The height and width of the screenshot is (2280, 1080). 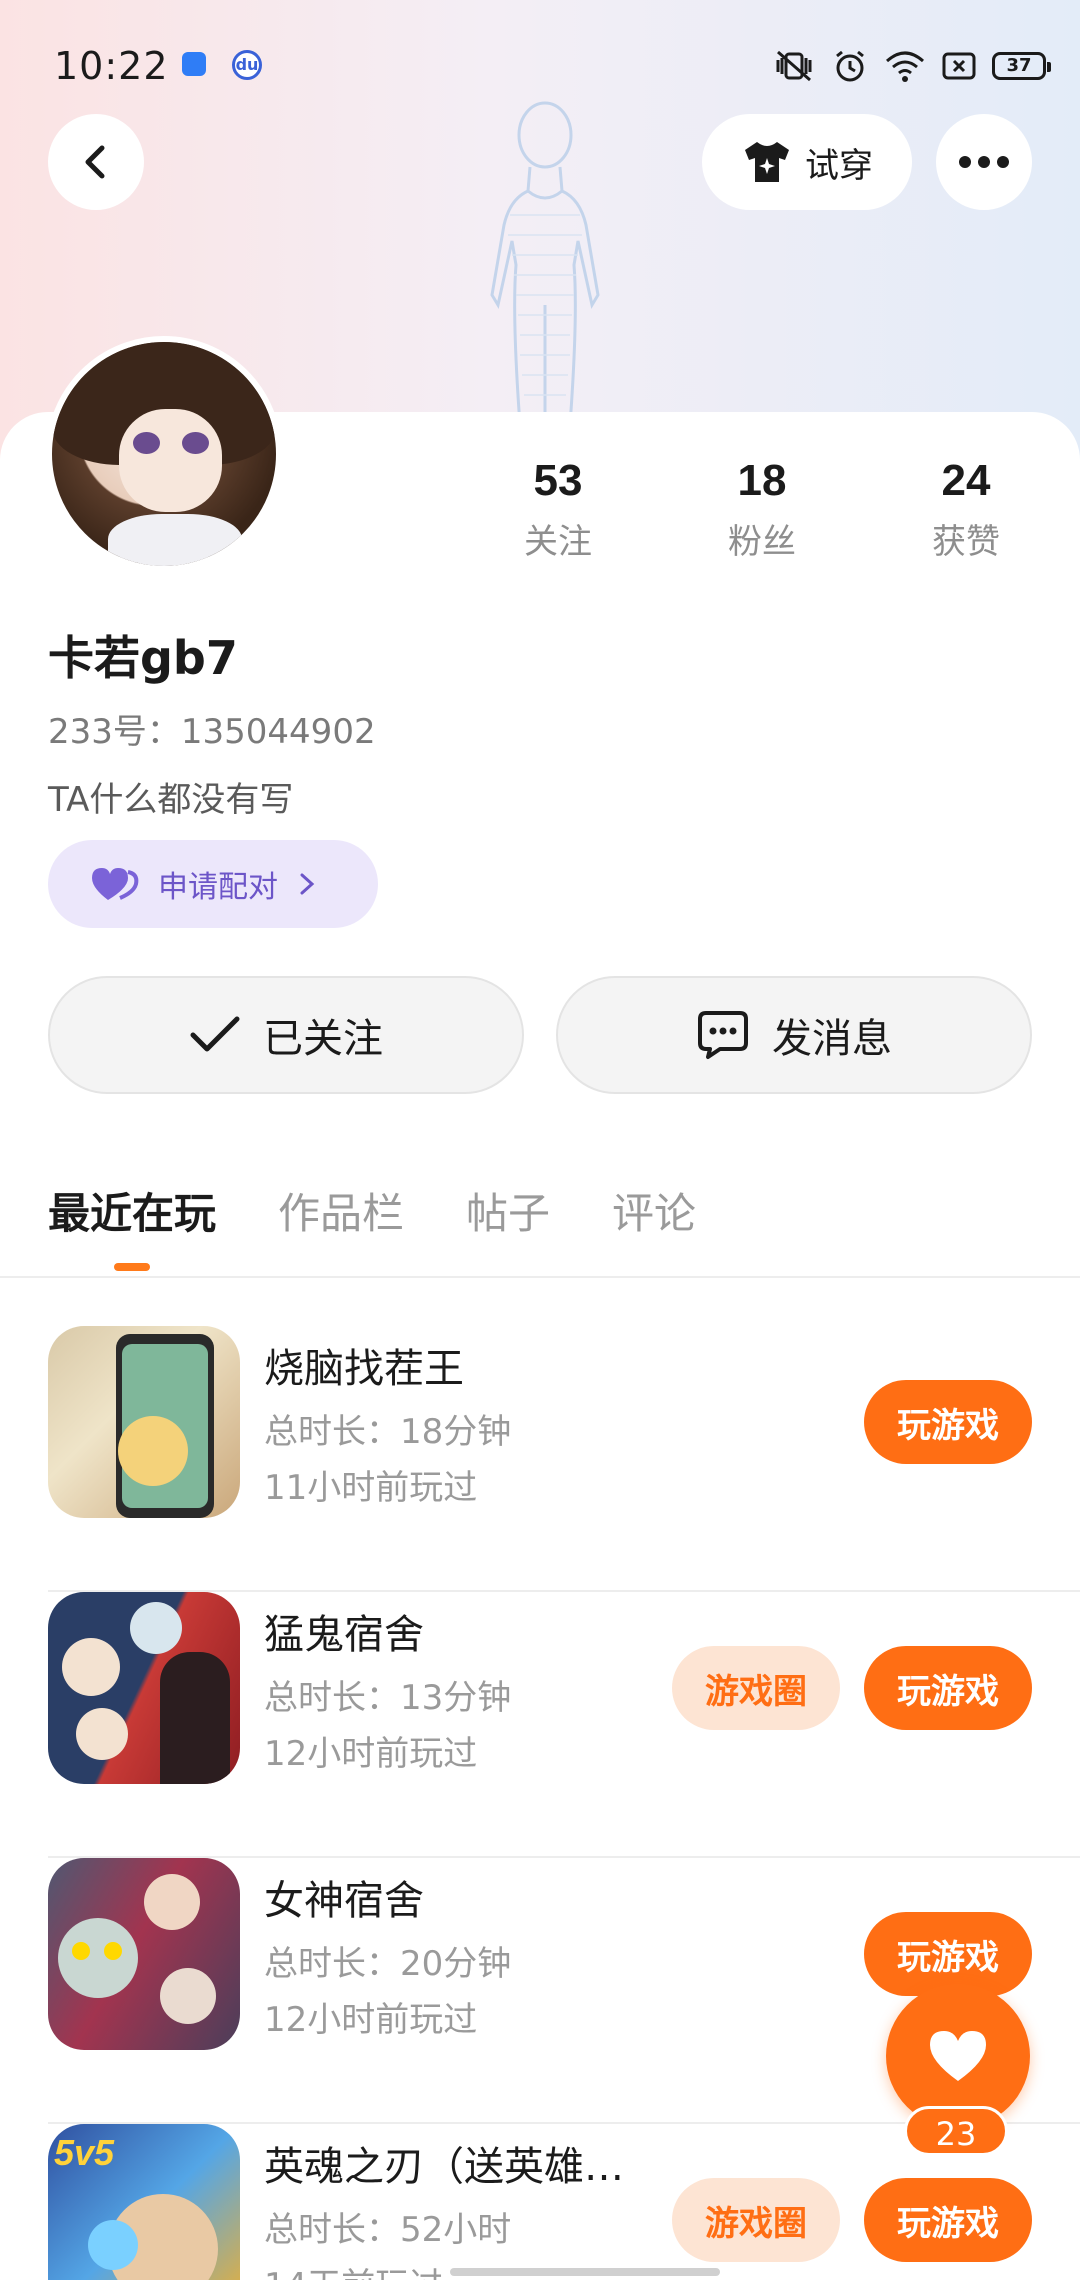 What do you see at coordinates (323, 1039) in the screenshot?
I see `following-label: 已关注` at bounding box center [323, 1039].